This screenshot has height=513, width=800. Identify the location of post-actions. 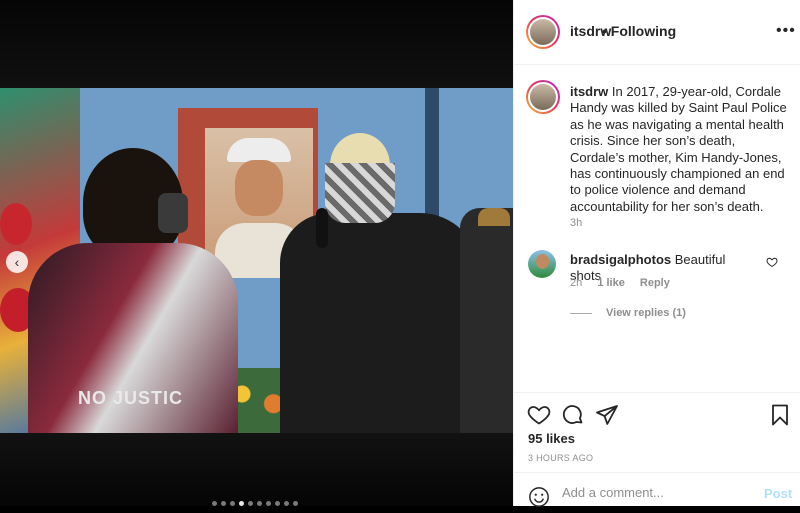
(657, 412).